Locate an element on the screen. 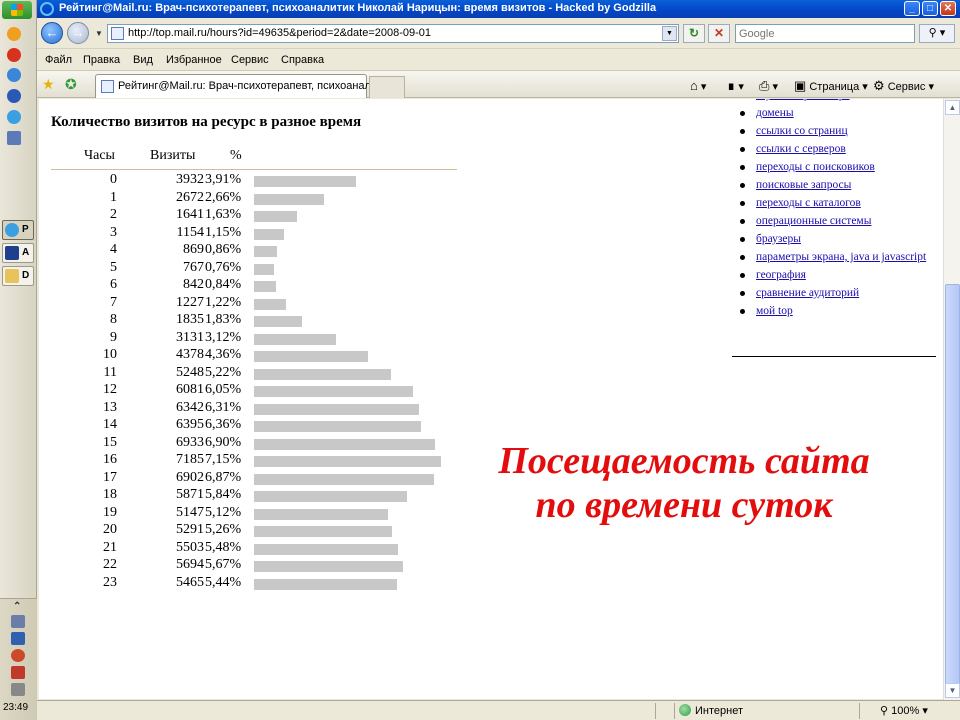  column-visits: Визиты is located at coordinates (173, 155).